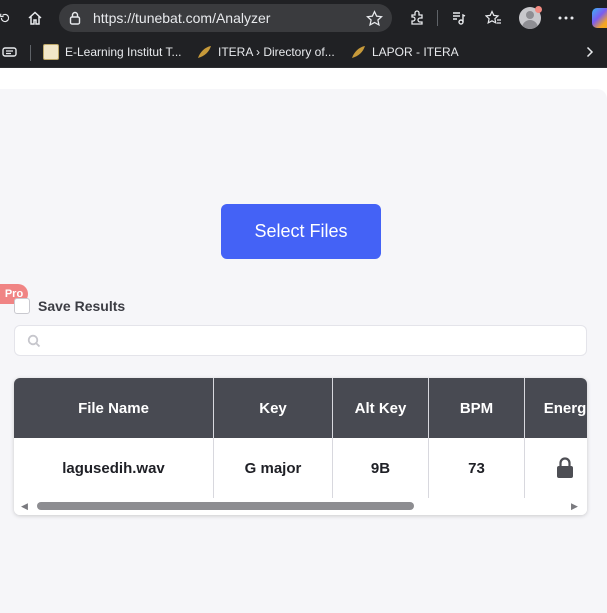  Describe the element at coordinates (114, 468) in the screenshot. I see `cell-file-name: lagusedih.wav` at that location.